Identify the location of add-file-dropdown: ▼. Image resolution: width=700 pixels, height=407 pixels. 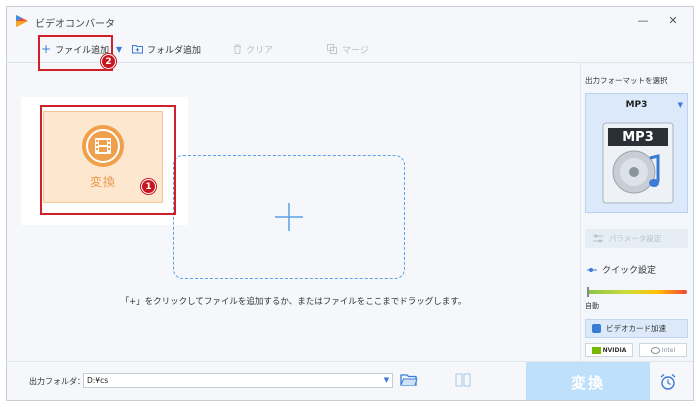
(119, 49).